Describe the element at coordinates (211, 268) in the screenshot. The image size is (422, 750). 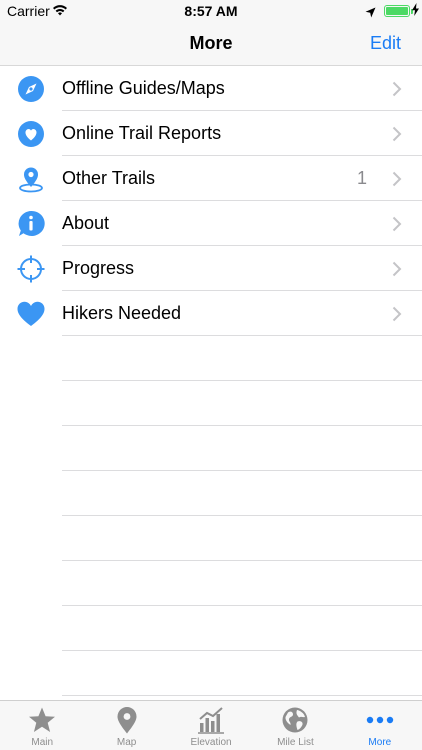
I see `menu-item-progress: Progress` at that location.